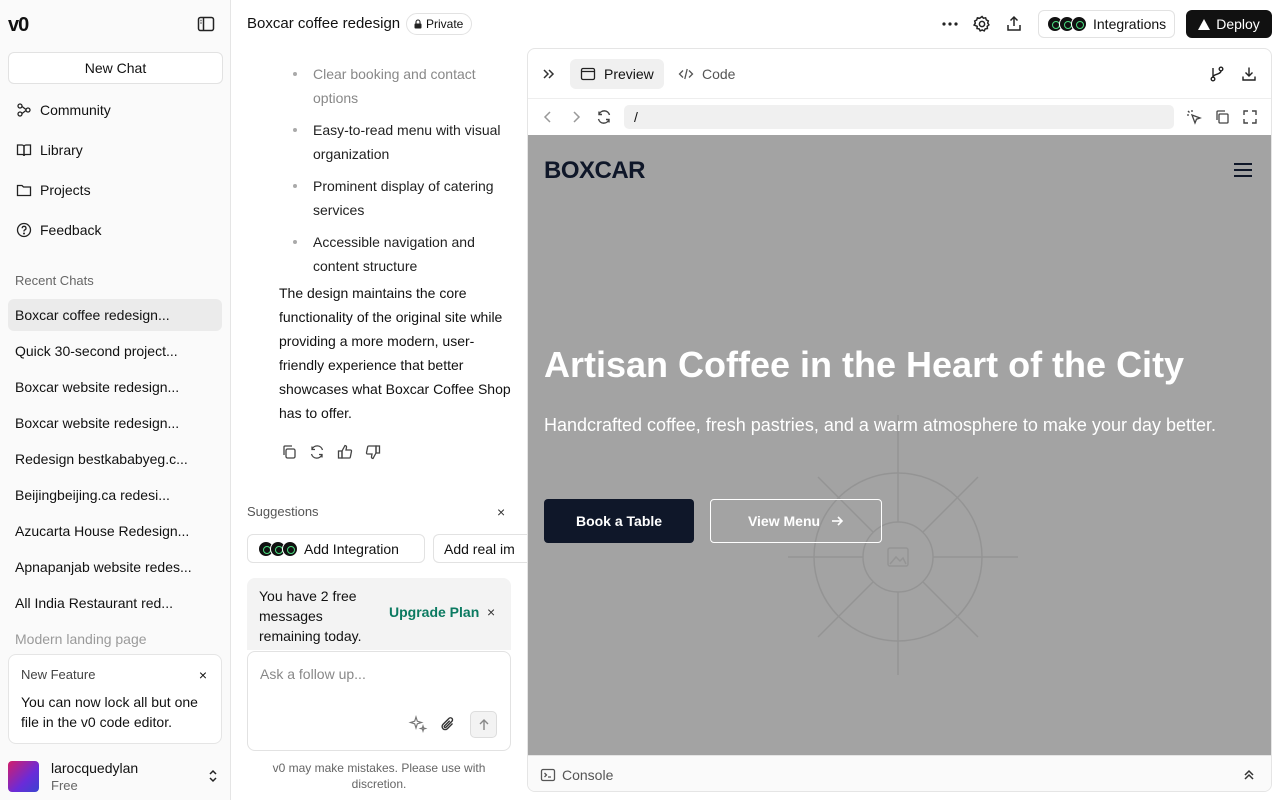 This screenshot has width=1280, height=800. I want to click on thumbs-up-icon, so click(345, 452).